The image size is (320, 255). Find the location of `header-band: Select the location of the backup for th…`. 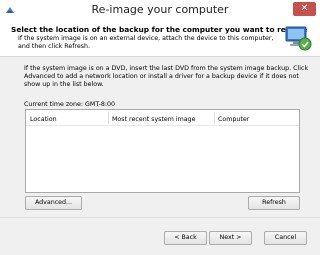

header-band: Select the location of the backup for th… is located at coordinates (160, 39).